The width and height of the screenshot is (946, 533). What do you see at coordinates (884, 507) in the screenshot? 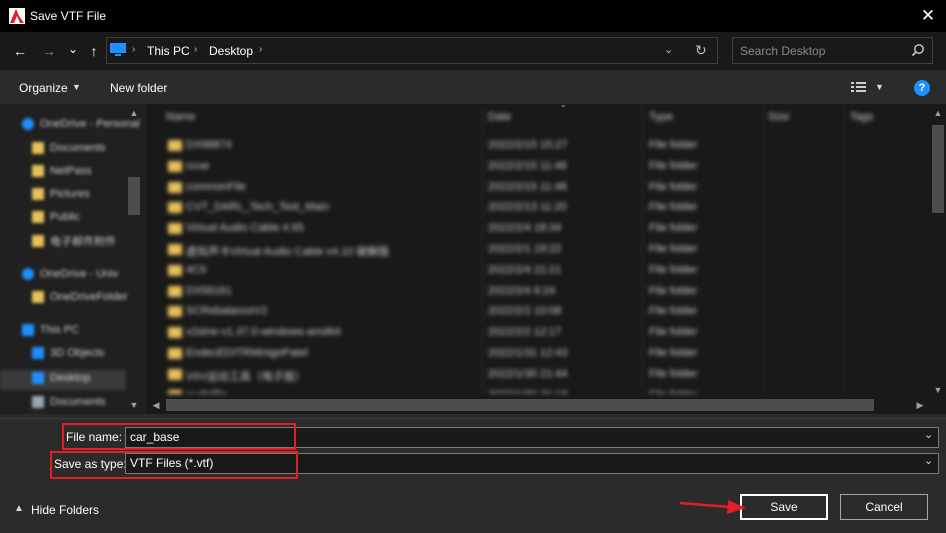
I see `cancel-button: Cancel` at bounding box center [884, 507].